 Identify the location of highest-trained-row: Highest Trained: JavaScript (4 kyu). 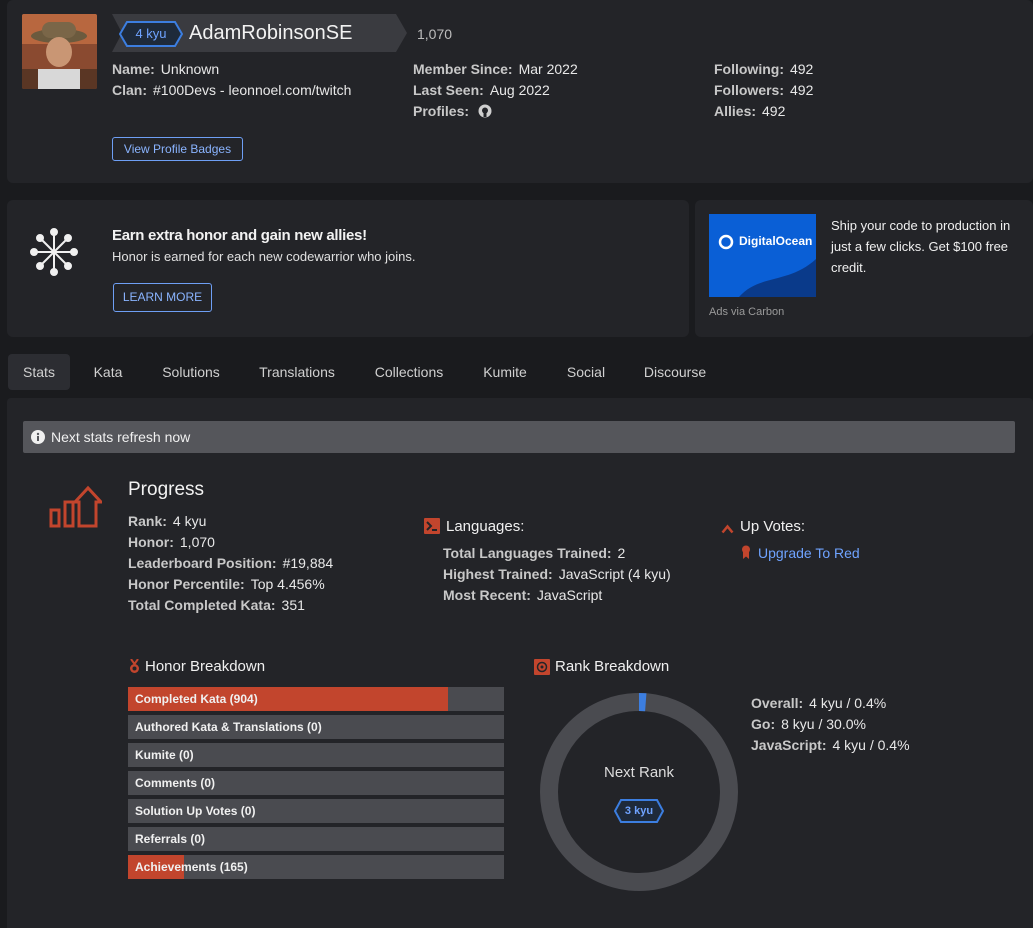
(557, 574).